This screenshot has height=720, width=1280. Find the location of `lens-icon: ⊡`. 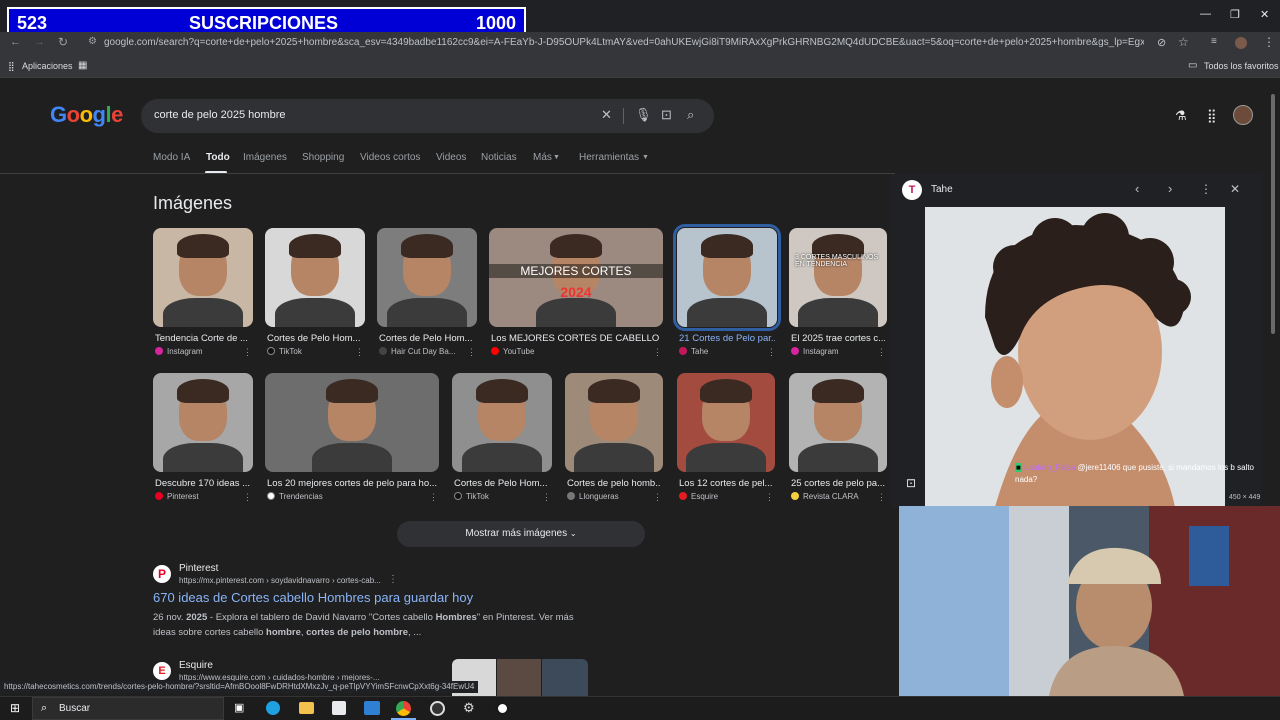

lens-icon: ⊡ is located at coordinates (666, 115).